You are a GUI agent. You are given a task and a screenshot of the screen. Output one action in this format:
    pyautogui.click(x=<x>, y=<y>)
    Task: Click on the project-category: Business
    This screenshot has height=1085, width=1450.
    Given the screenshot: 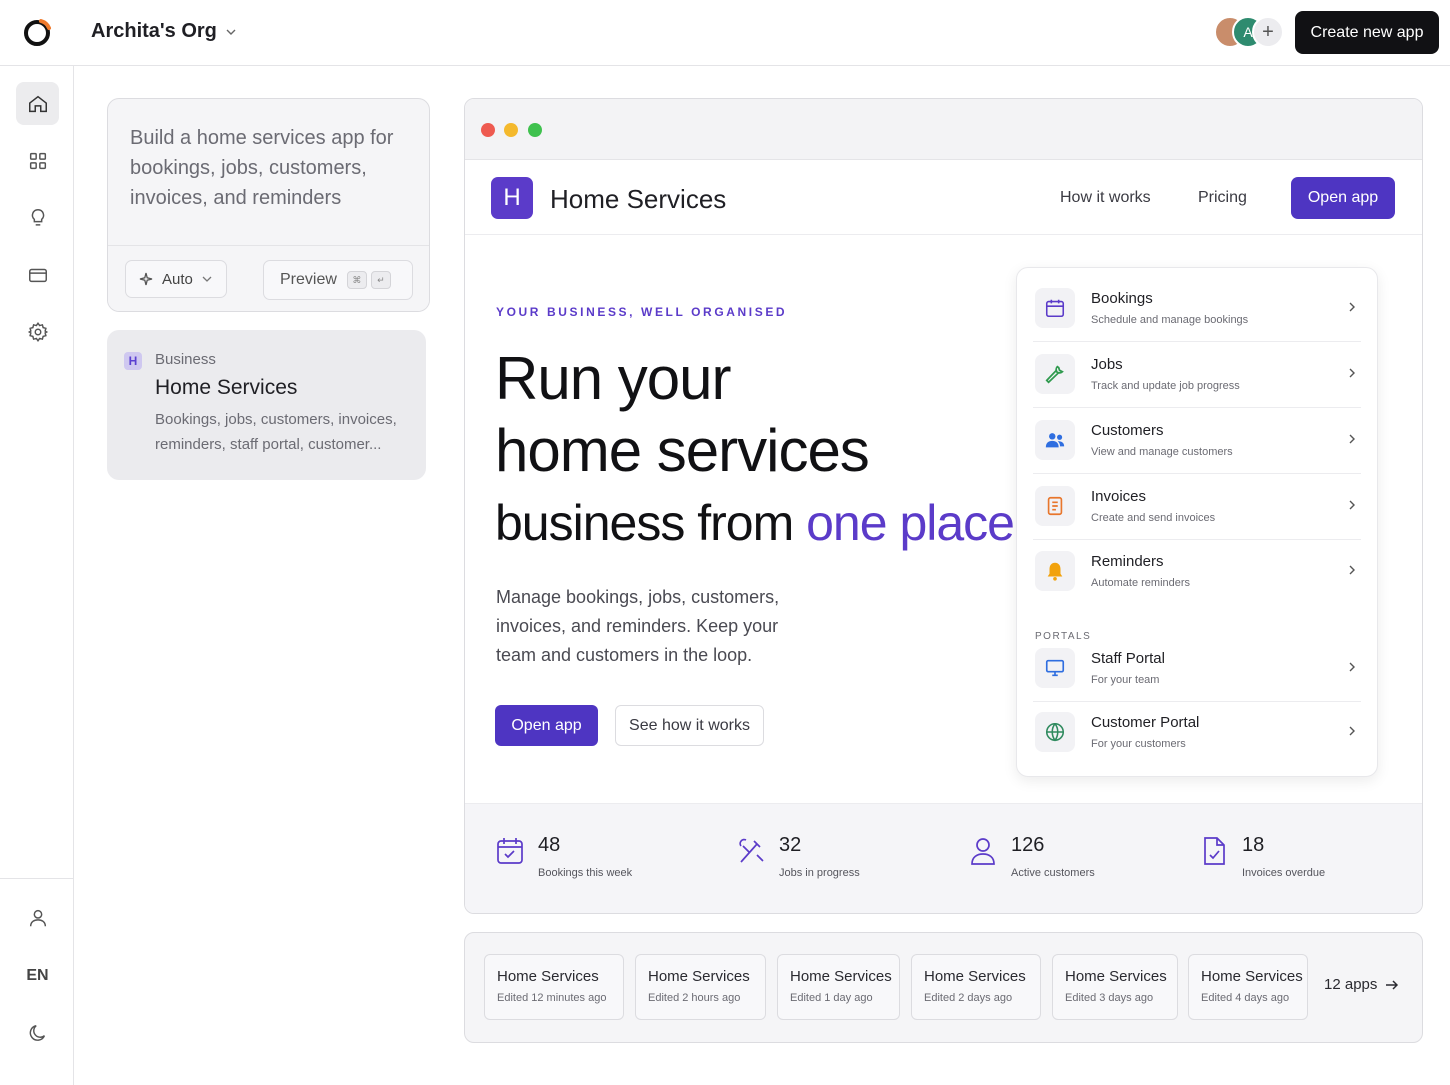 What is the action you would take?
    pyautogui.click(x=185, y=359)
    